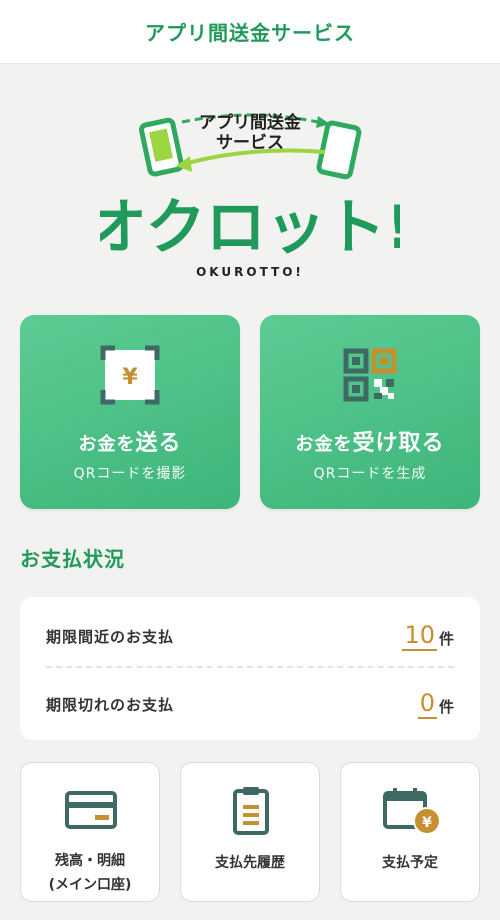 The image size is (500, 920). Describe the element at coordinates (250, 143) in the screenshot. I see `logo-tagline-line2: サービス` at that location.